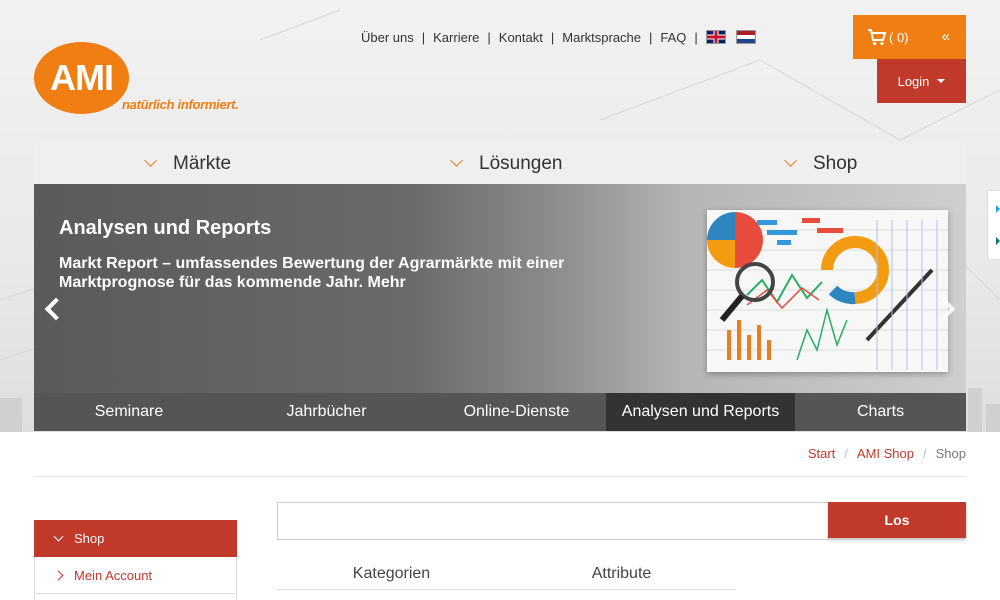  I want to click on collapse-icon: «, so click(946, 36).